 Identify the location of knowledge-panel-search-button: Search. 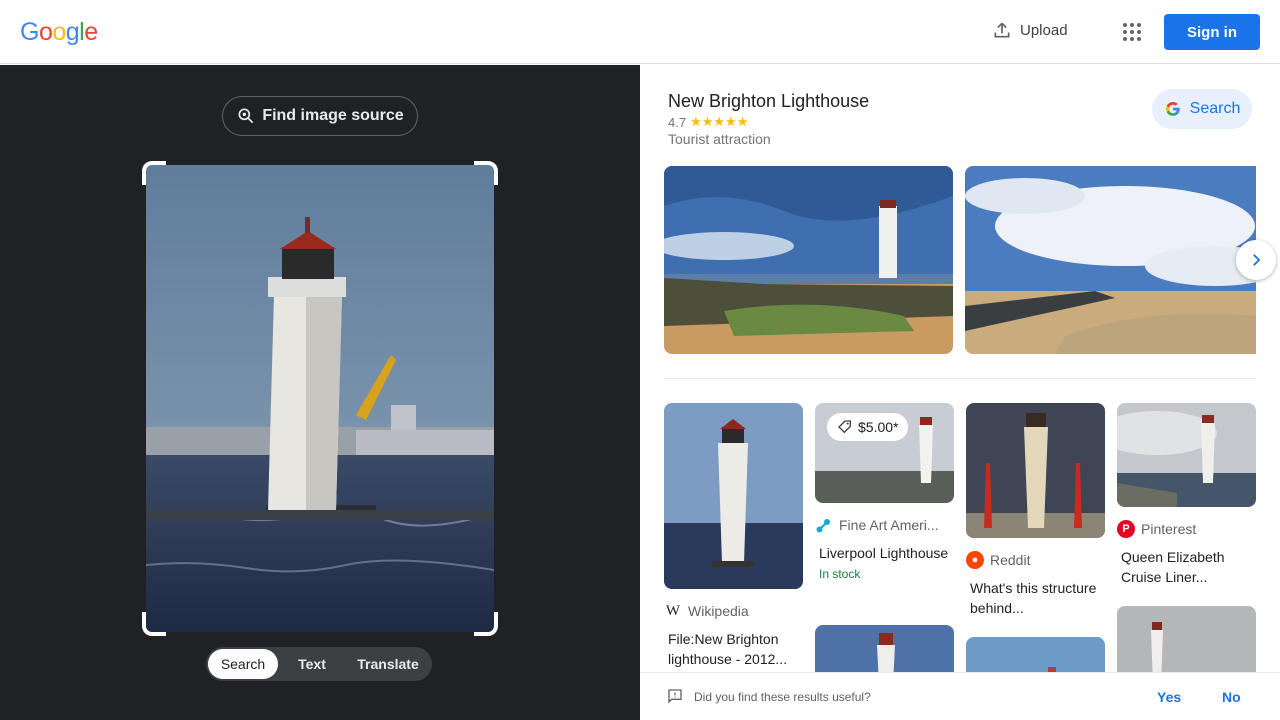
(1202, 109).